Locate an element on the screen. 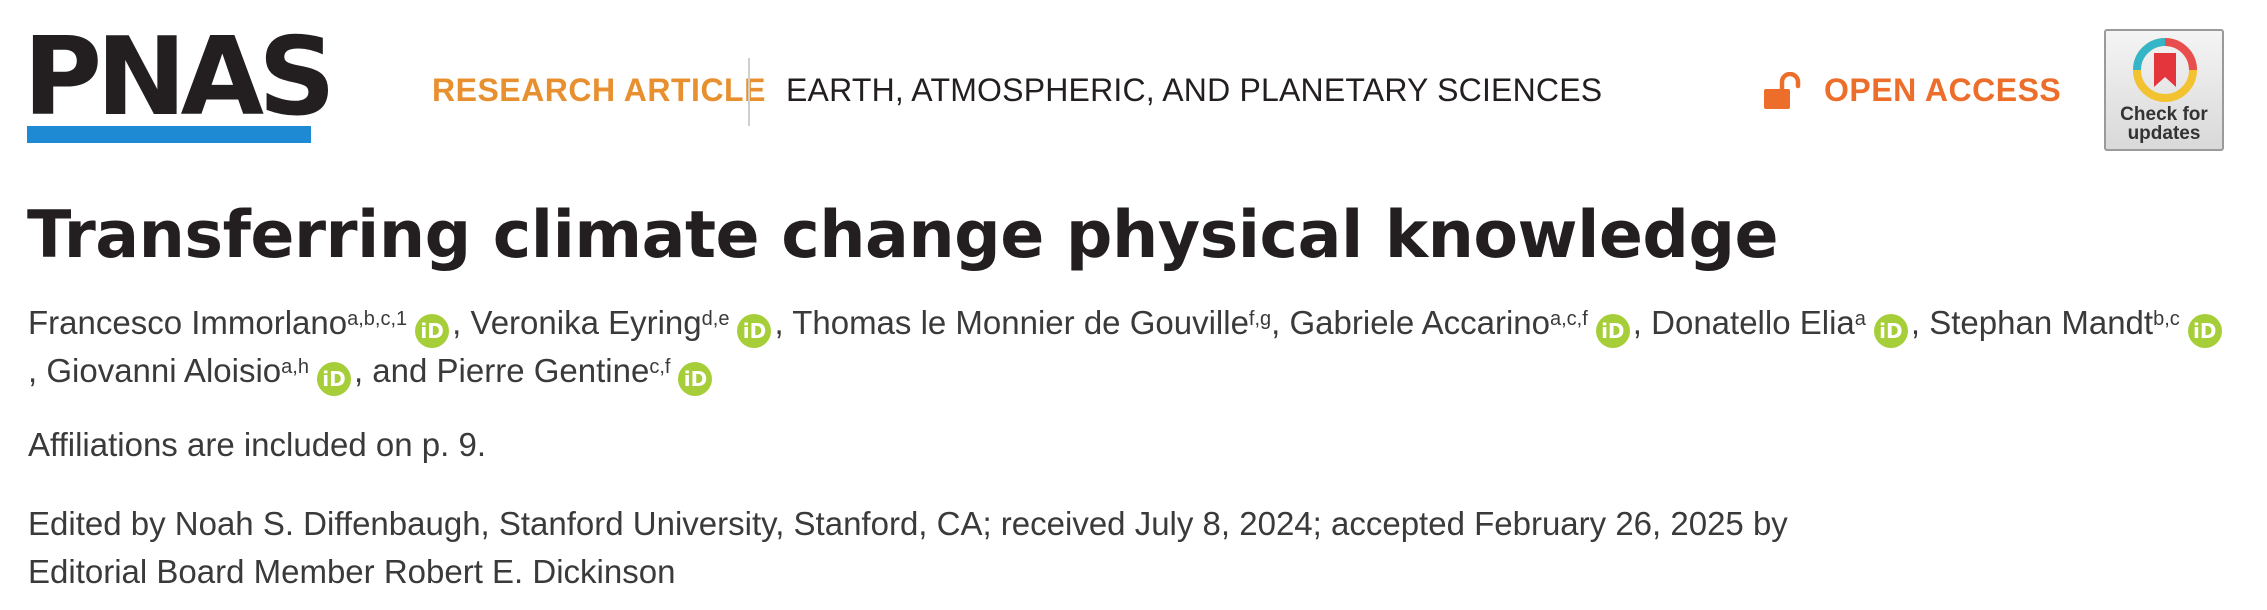 The width and height of the screenshot is (2267, 610). logo-text: PNAS is located at coordinates (179, 77).